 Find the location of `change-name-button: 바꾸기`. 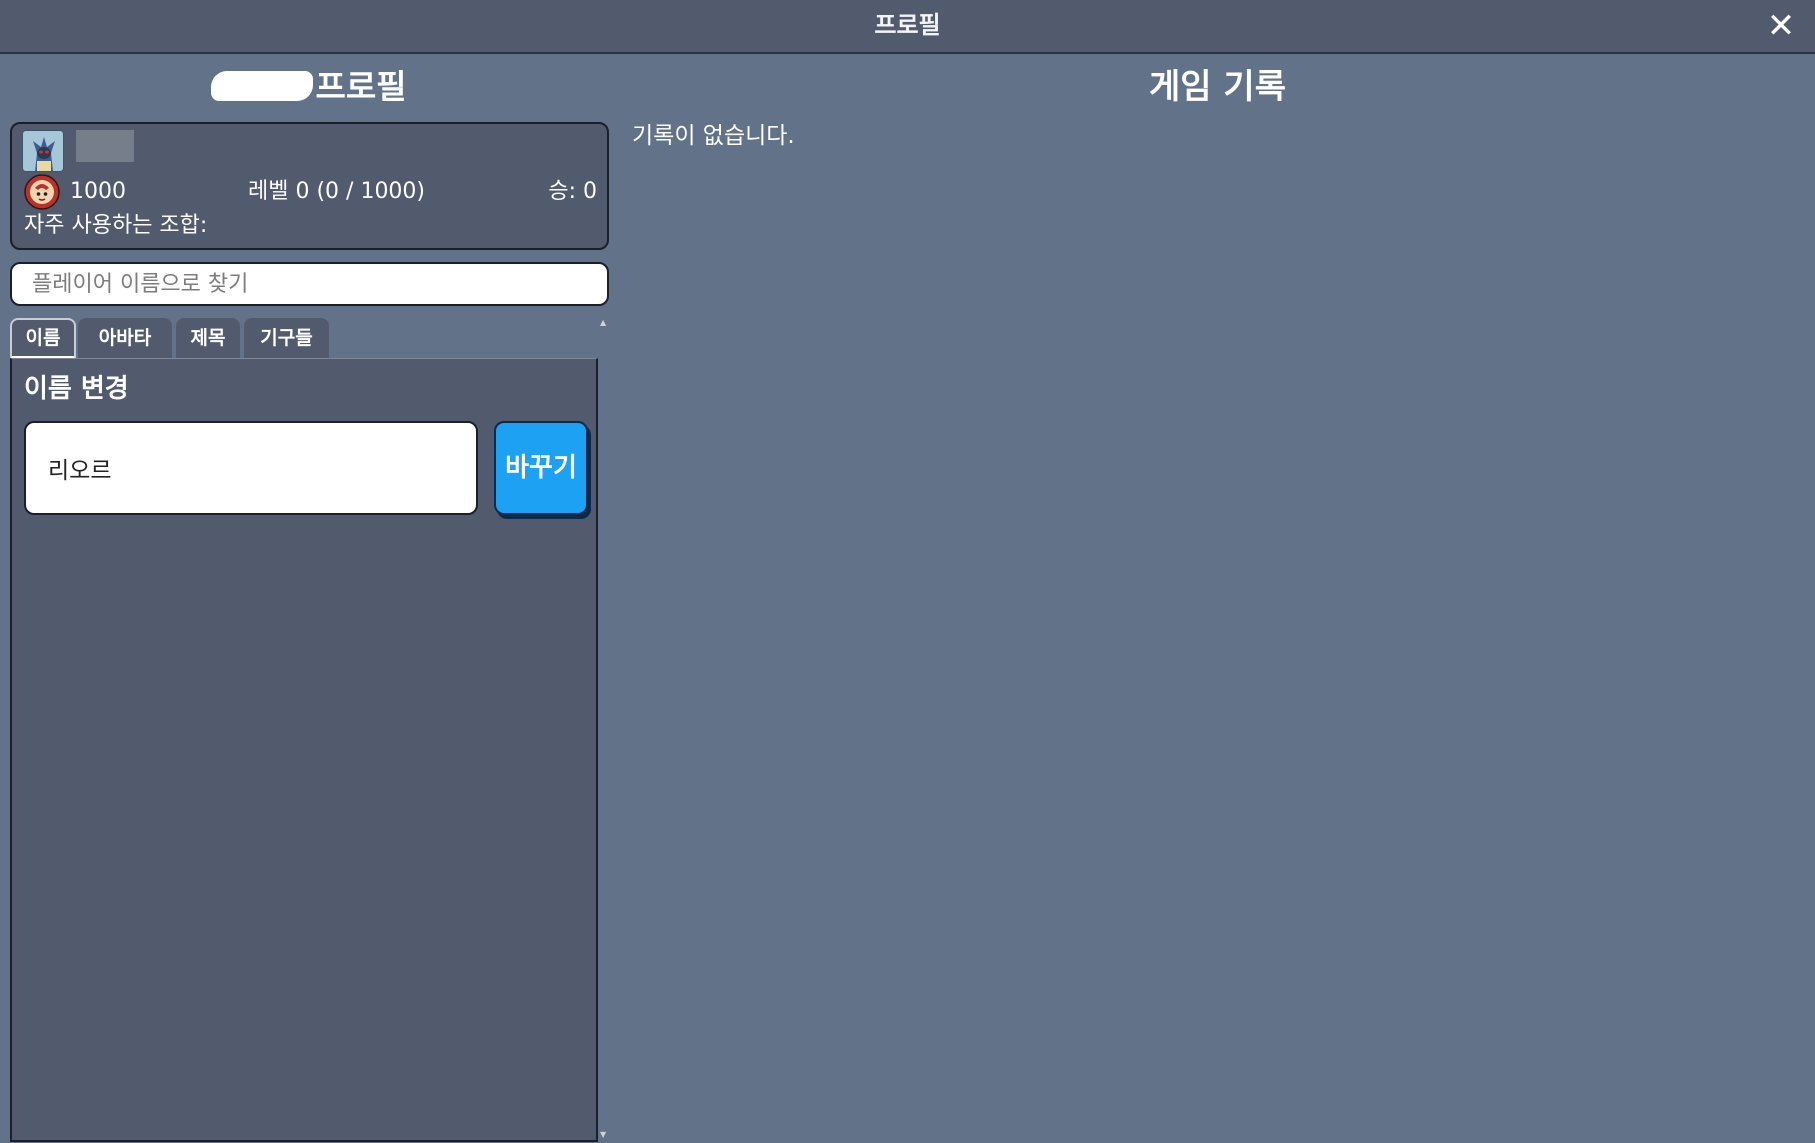

change-name-button: 바꾸기 is located at coordinates (541, 468).